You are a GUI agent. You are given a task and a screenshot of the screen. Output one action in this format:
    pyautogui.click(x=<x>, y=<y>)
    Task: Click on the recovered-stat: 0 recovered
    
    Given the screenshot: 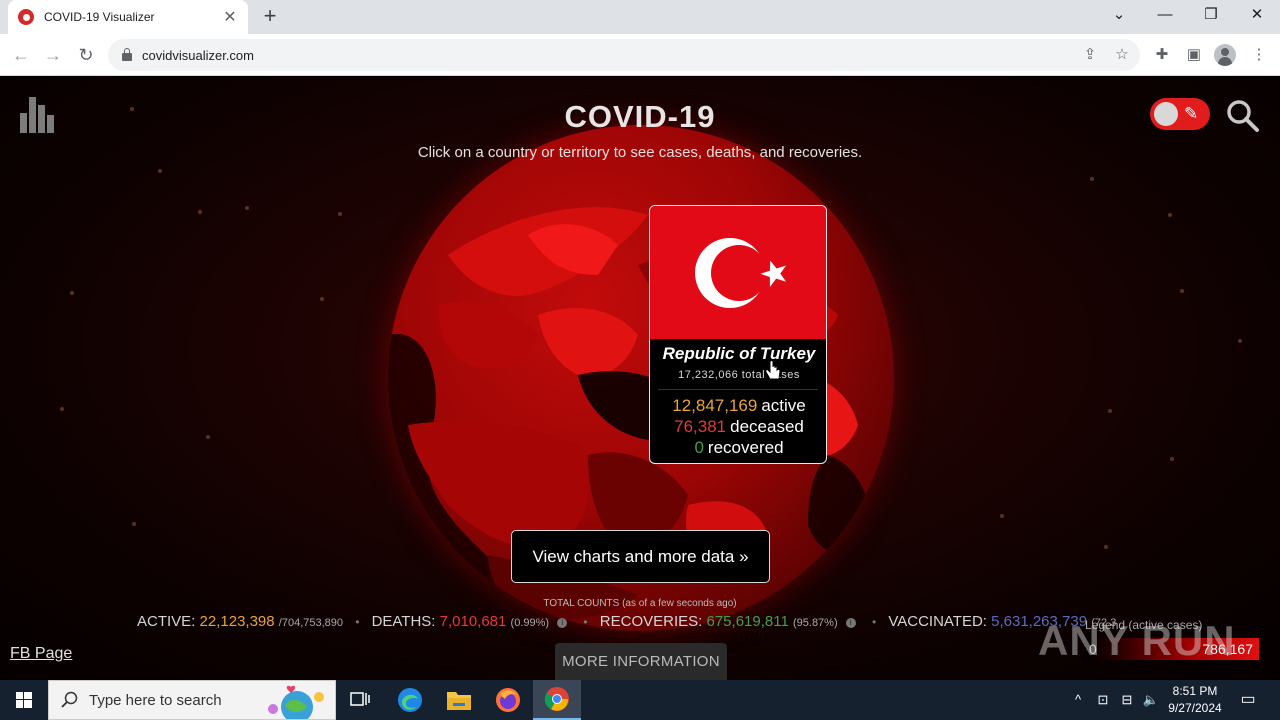 What is the action you would take?
    pyautogui.click(x=738, y=448)
    